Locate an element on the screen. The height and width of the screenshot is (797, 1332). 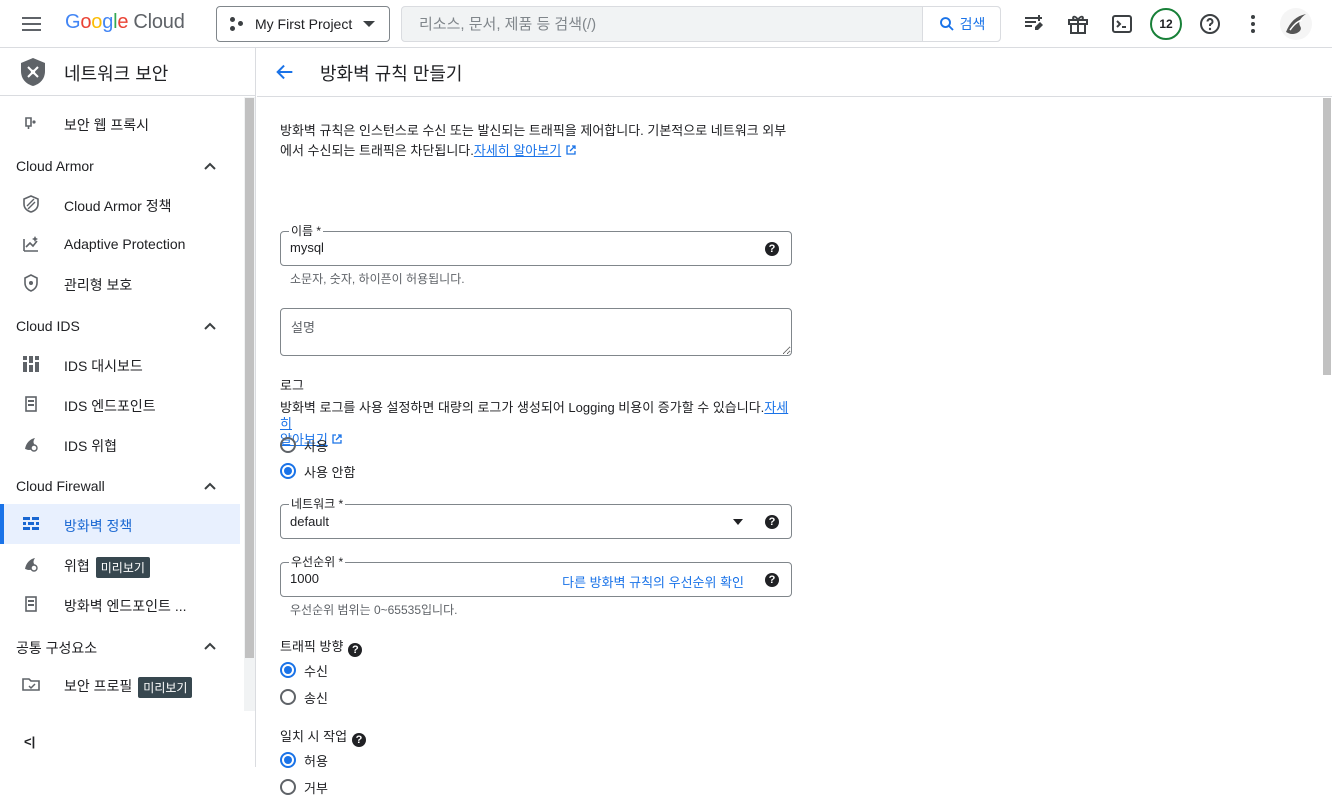
dropdown-arrow-icon is located at coordinates (738, 522).